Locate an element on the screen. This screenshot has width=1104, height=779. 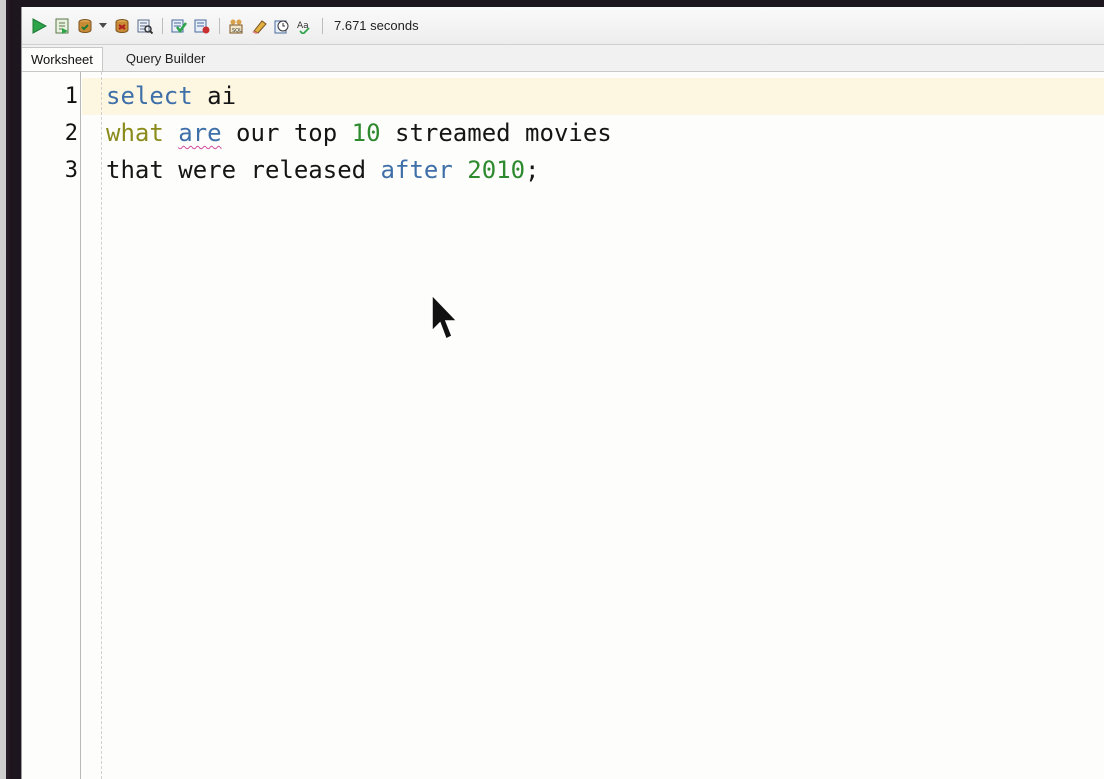
commit-button is located at coordinates (85, 26).